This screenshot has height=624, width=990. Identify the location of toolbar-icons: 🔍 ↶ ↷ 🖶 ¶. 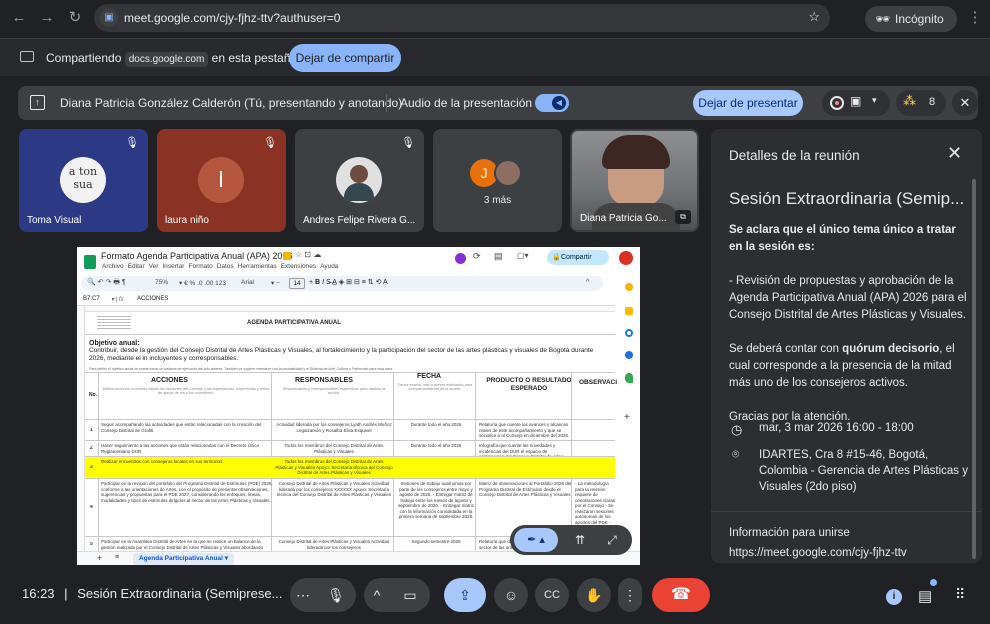
(106, 283).